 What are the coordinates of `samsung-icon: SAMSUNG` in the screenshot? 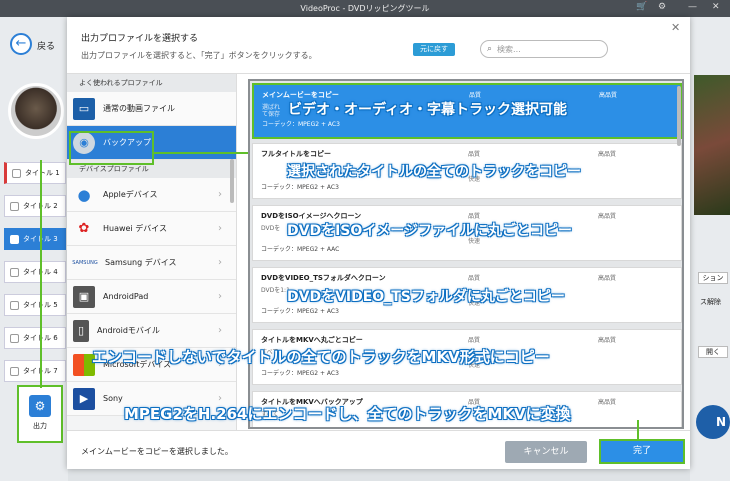 It's located at (85, 262).